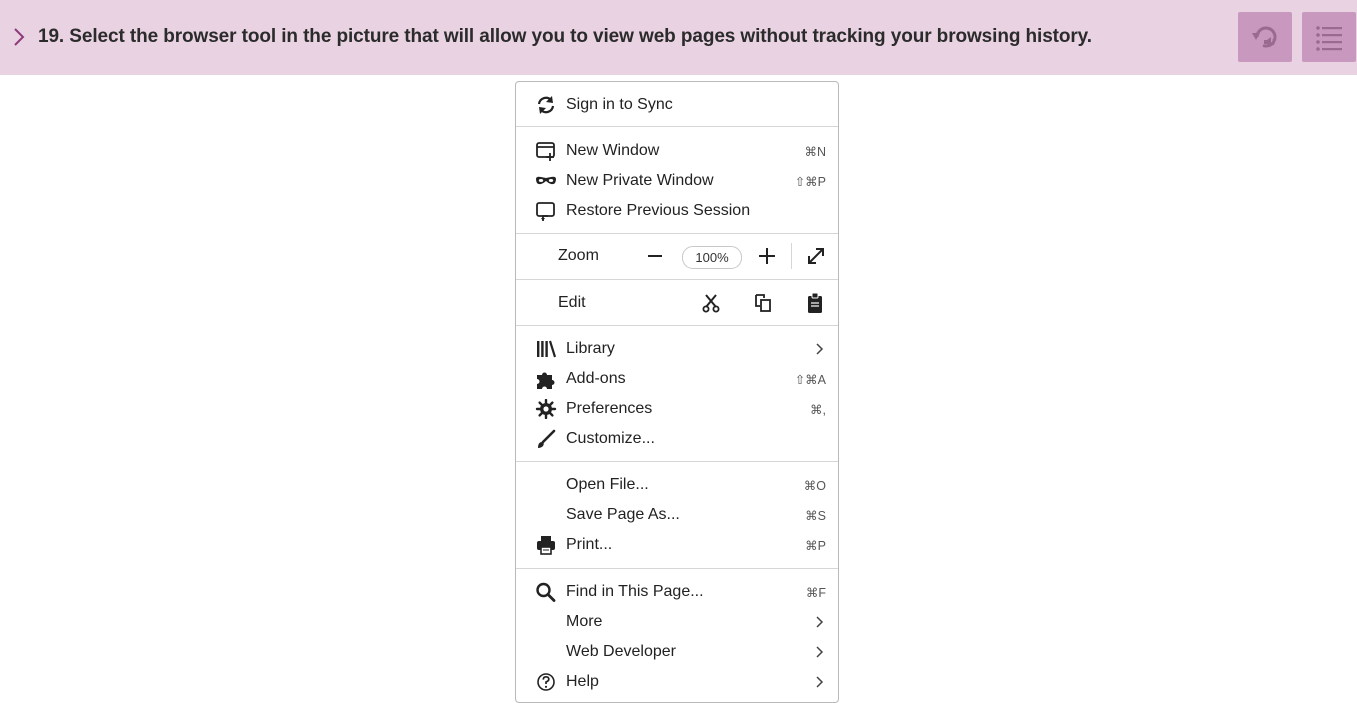 The image size is (1357, 703). I want to click on restore-session-icon, so click(545, 211).